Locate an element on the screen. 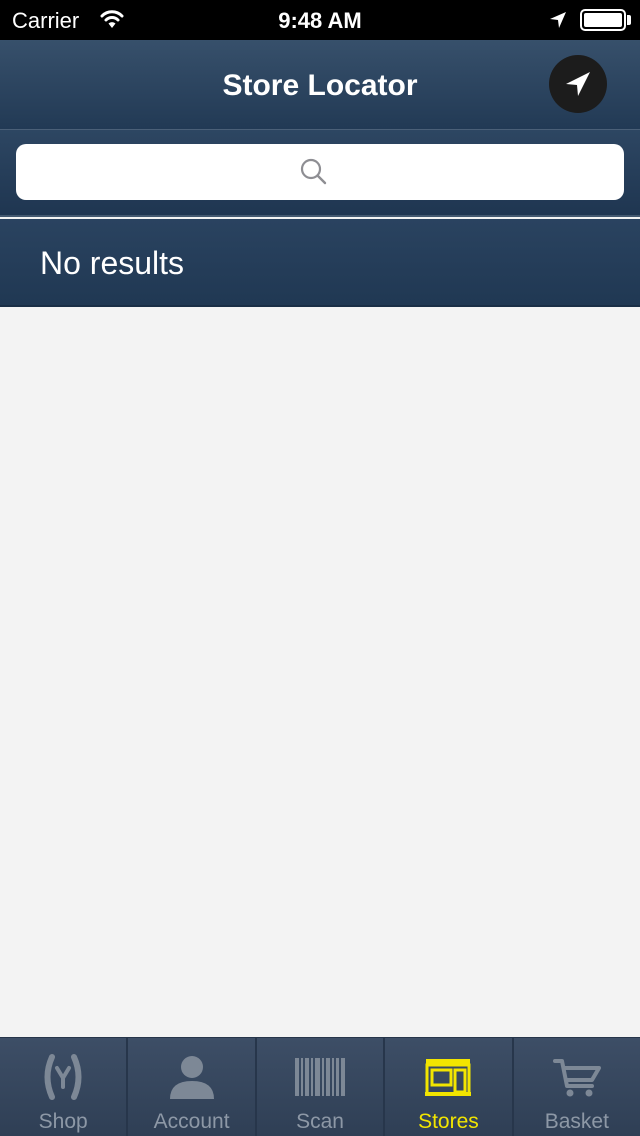 This screenshot has width=640, height=1136. status-time: 9:48 AM is located at coordinates (320, 20).